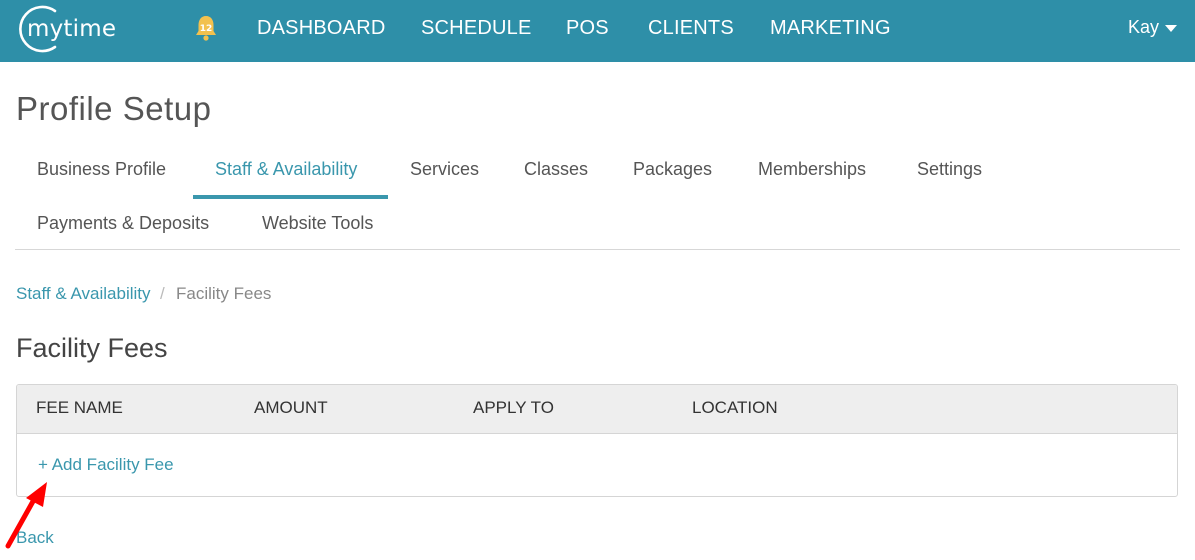 This screenshot has width=1195, height=560. What do you see at coordinates (691, 28) in the screenshot?
I see `nav-clients: CLIENTS` at bounding box center [691, 28].